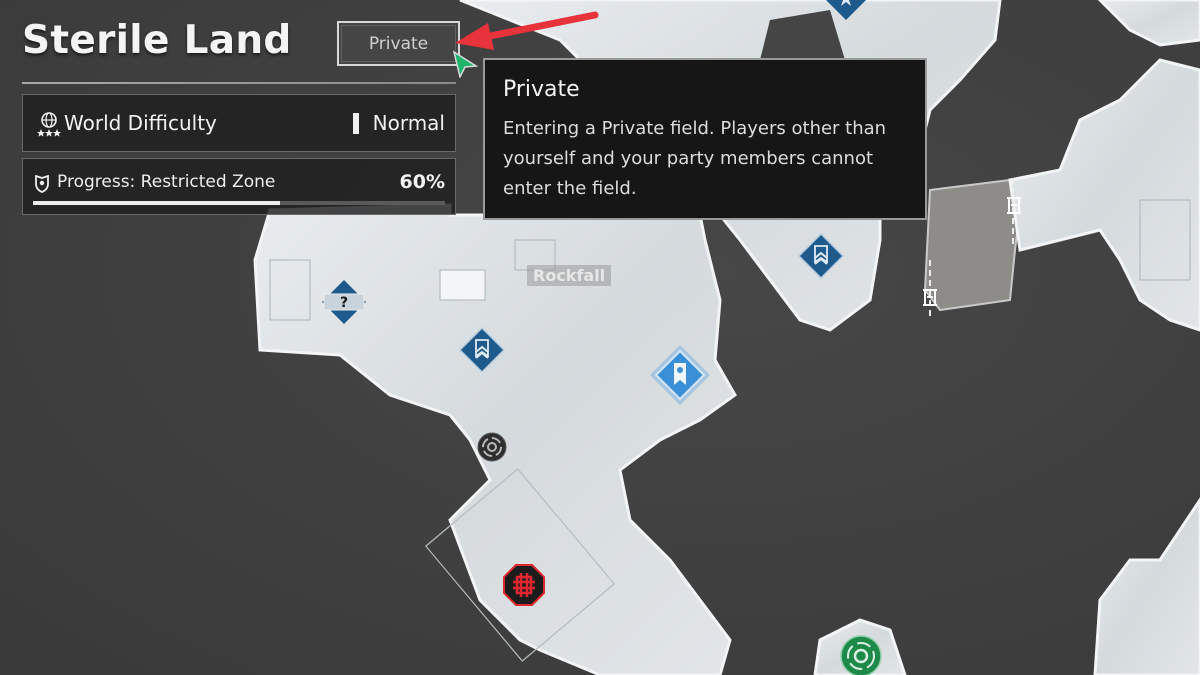 This screenshot has height=675, width=1200. What do you see at coordinates (680, 375) in the screenshot?
I see `active-quest-banner-icon` at bounding box center [680, 375].